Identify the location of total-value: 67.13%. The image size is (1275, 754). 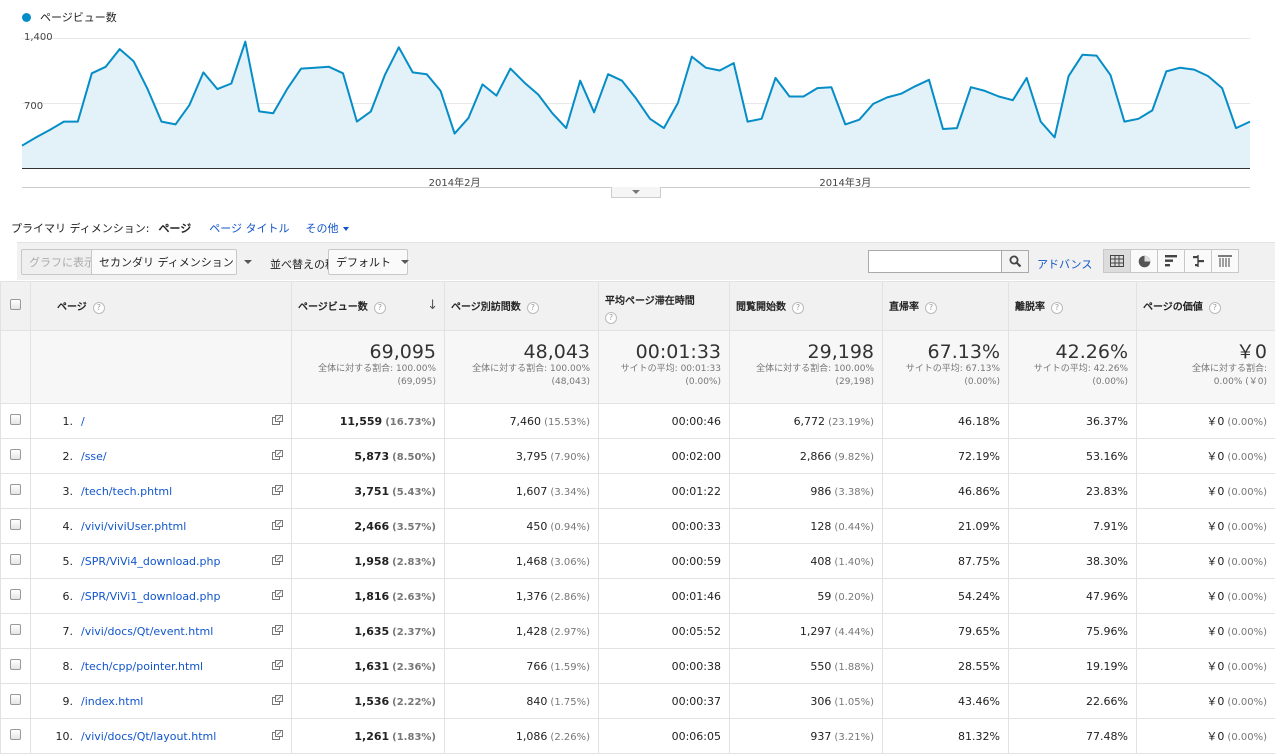
(963, 352).